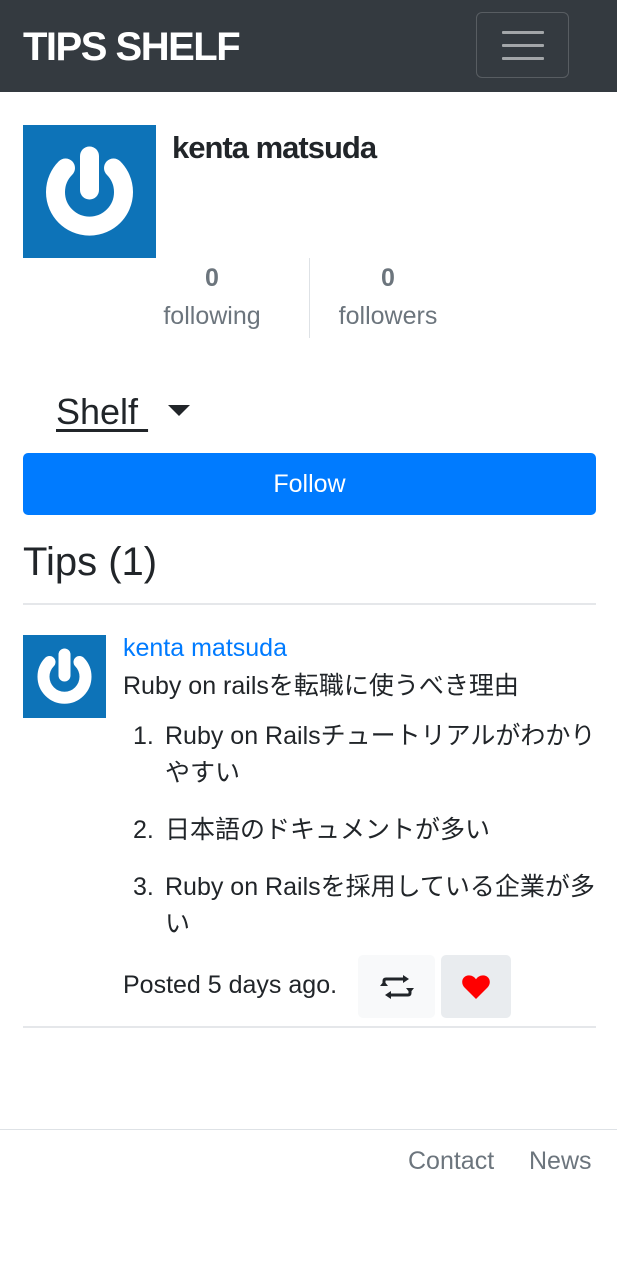  I want to click on brand-logo: TIPS SHELF, so click(132, 47).